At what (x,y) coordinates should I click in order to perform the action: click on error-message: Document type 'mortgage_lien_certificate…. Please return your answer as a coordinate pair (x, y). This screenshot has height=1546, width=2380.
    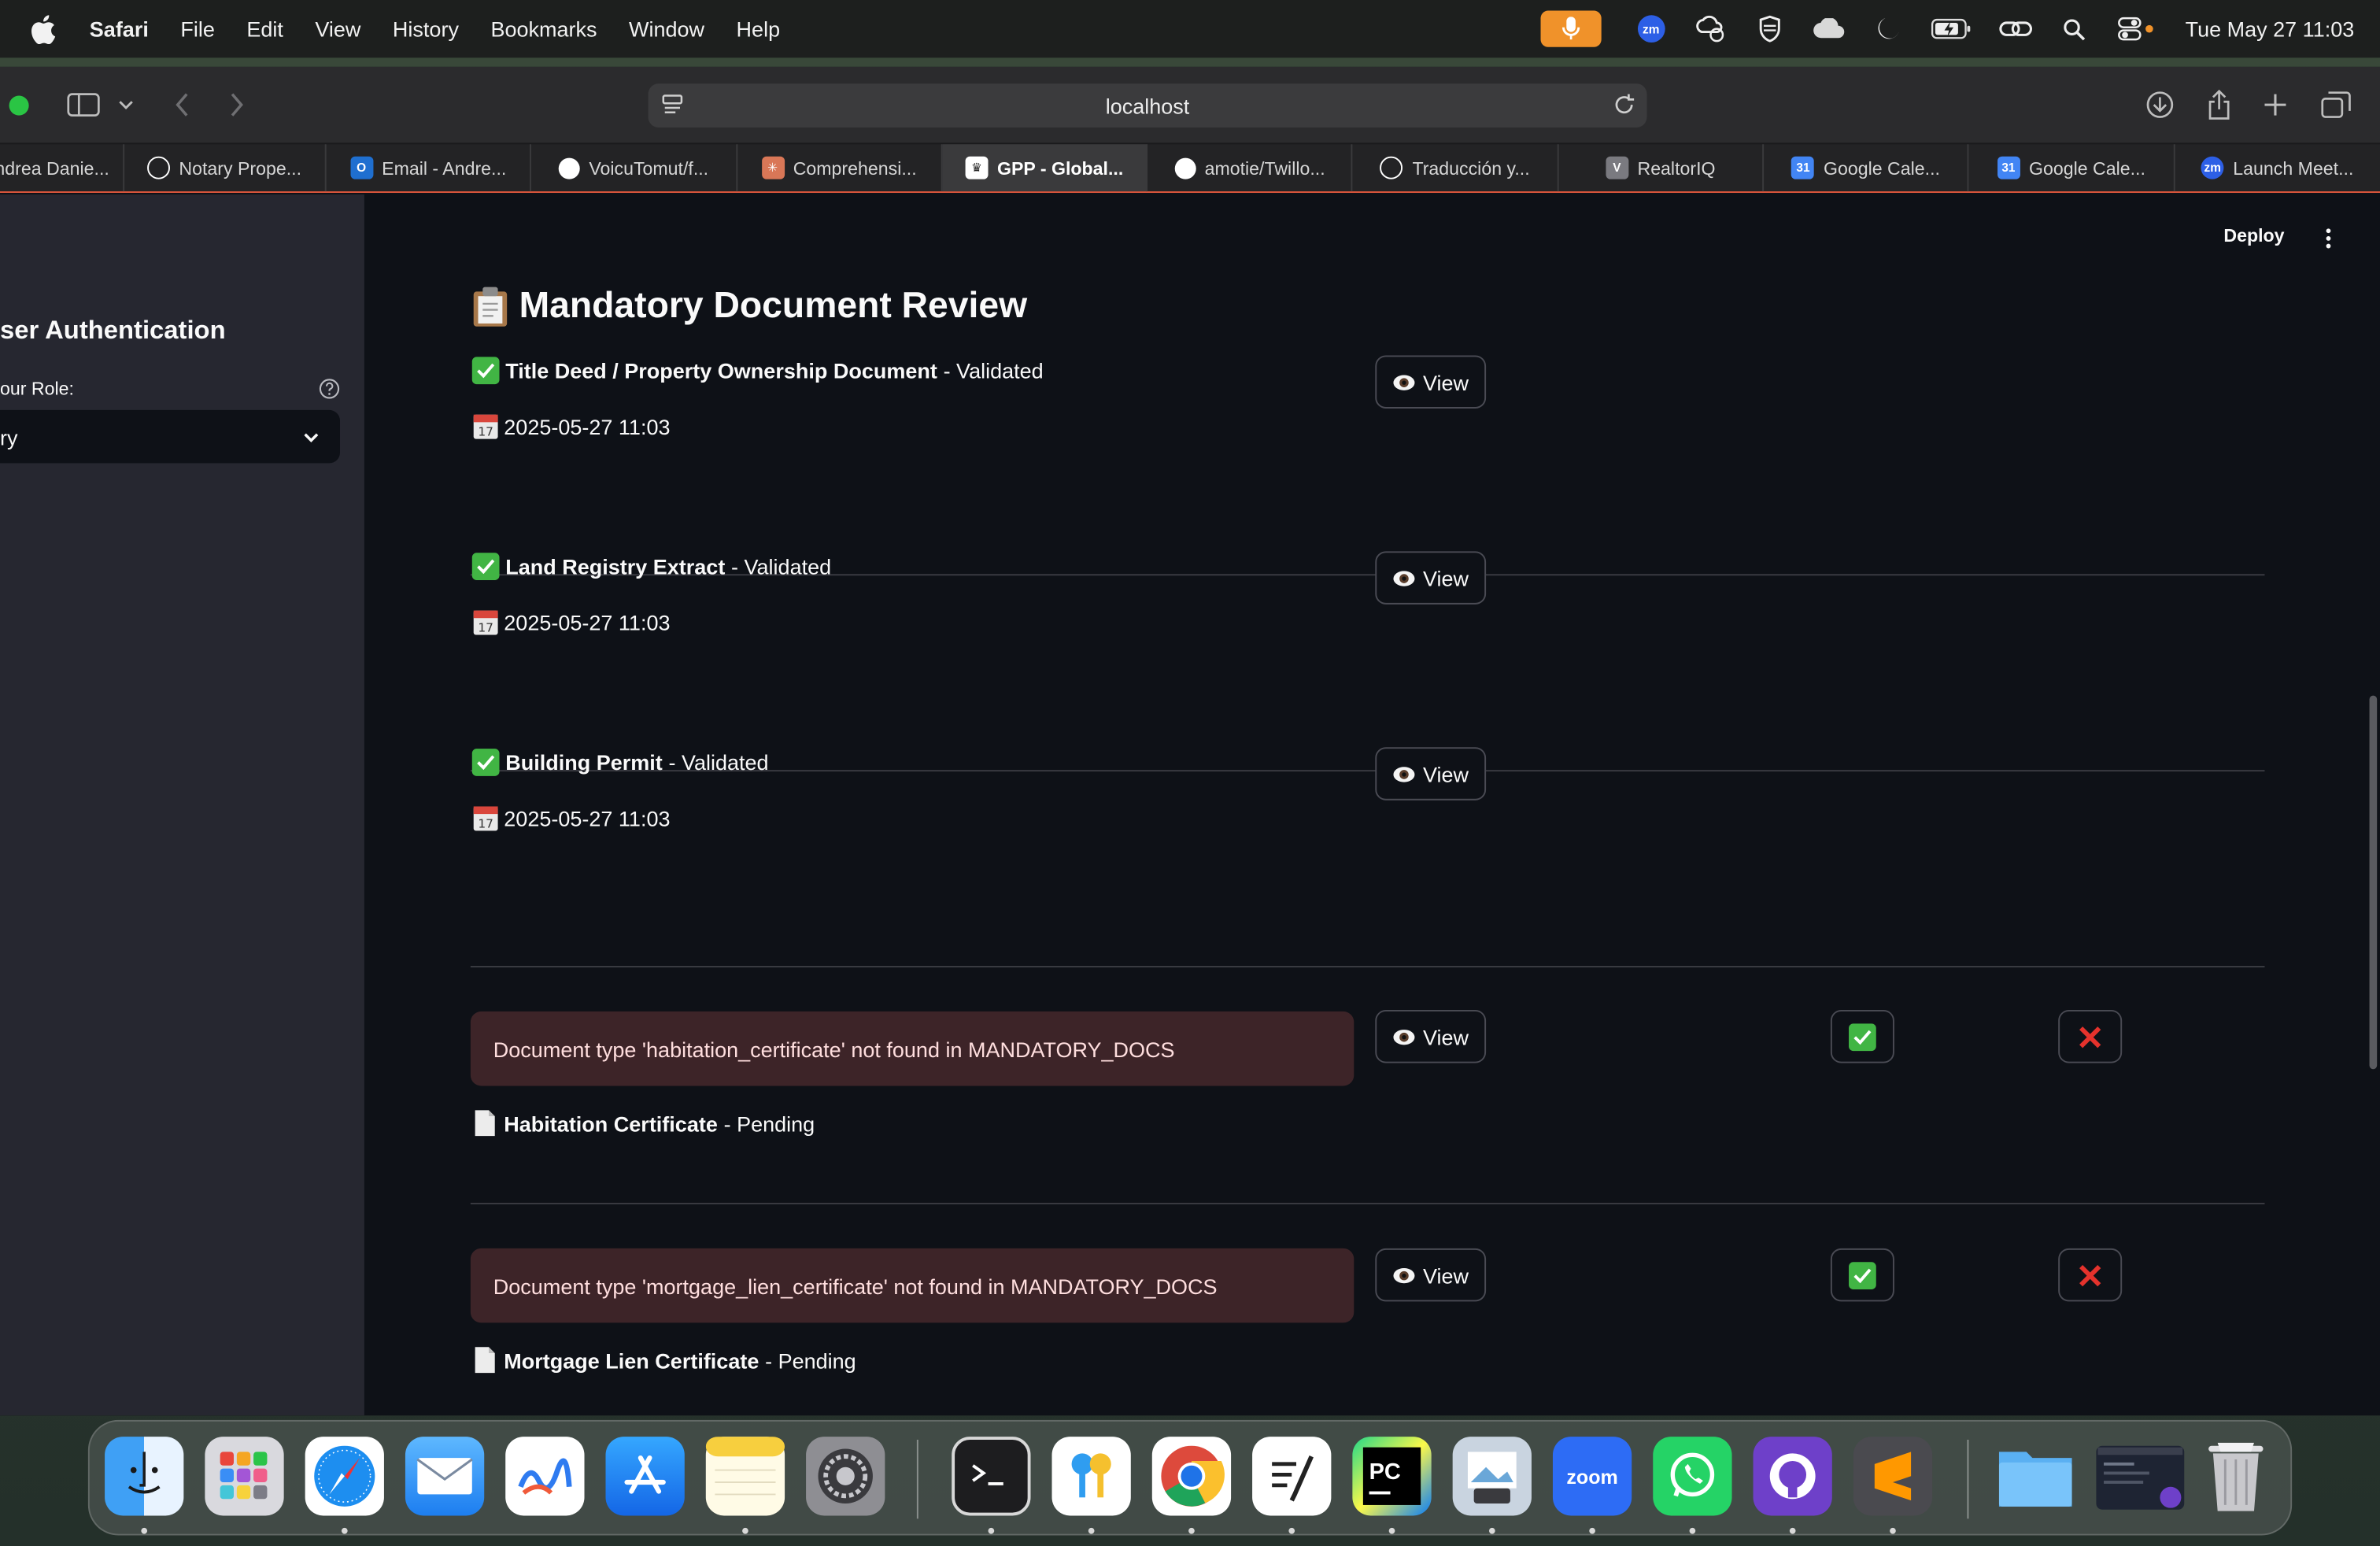
    Looking at the image, I should click on (856, 1285).